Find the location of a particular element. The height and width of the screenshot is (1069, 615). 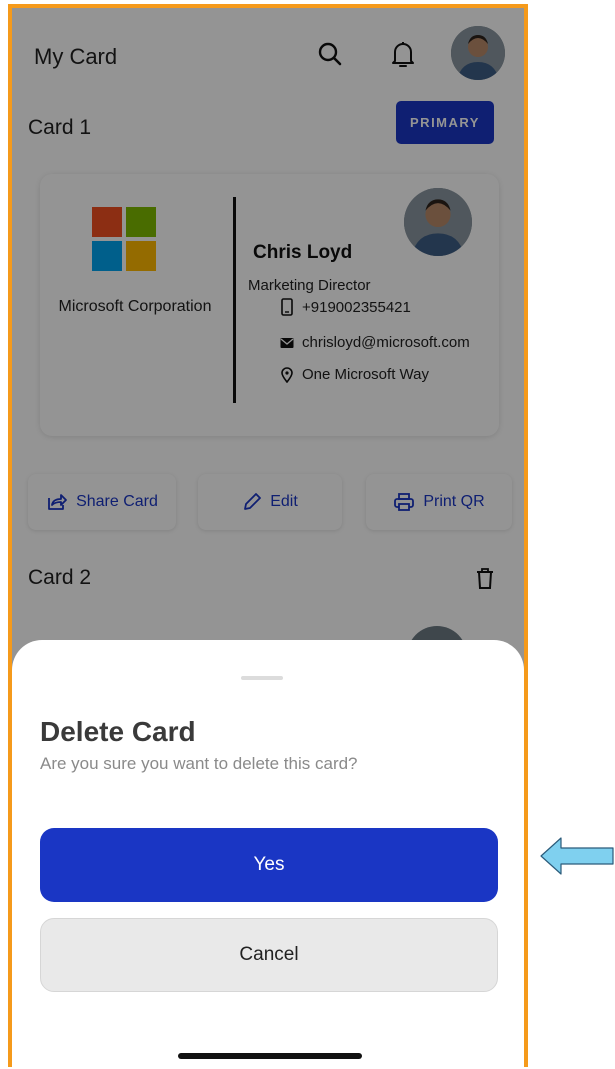

cancel-button: Cancel is located at coordinates (269, 955).